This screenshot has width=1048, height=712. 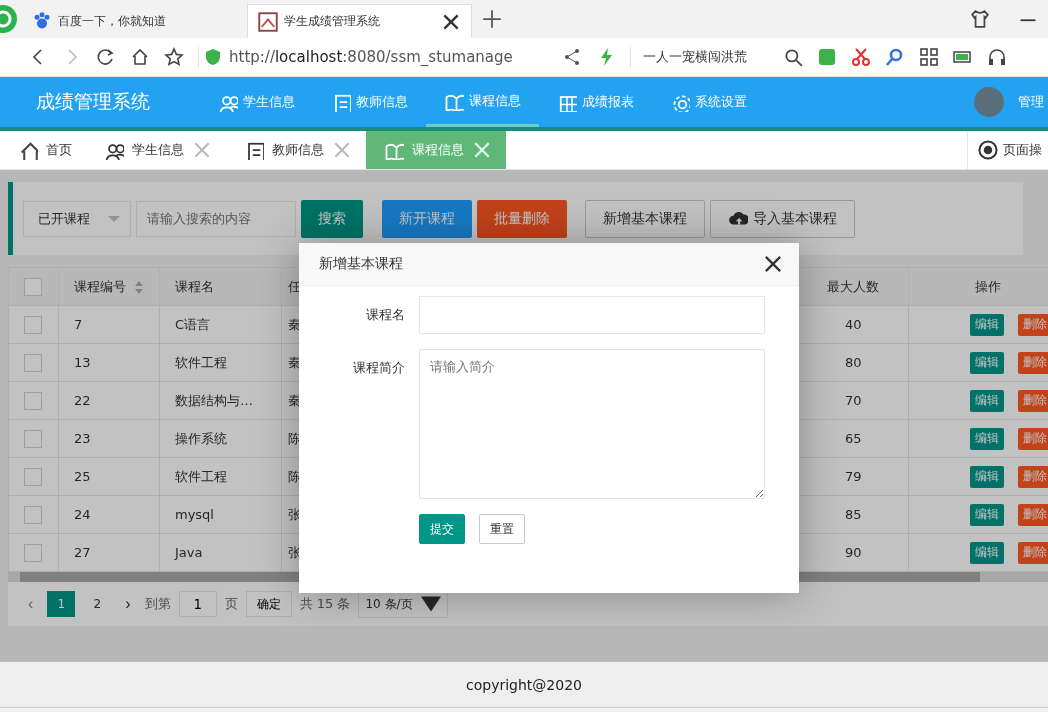 I want to click on search-field: 一人一宠横闯洪荒, so click(x=695, y=57).